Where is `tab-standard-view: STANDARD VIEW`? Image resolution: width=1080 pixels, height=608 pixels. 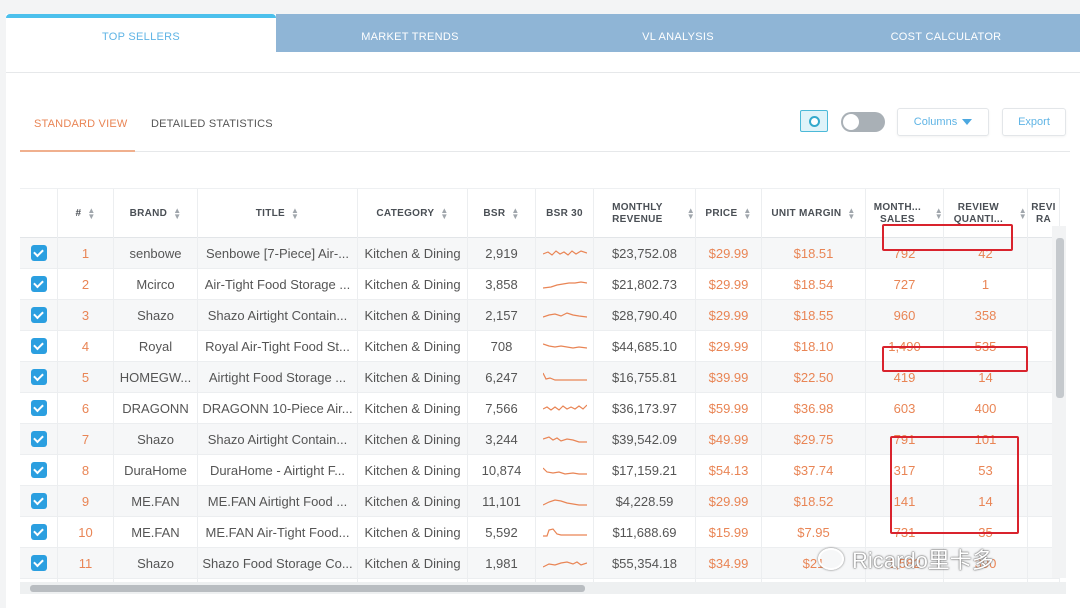
tab-standard-view: STANDARD VIEW is located at coordinates (80, 124).